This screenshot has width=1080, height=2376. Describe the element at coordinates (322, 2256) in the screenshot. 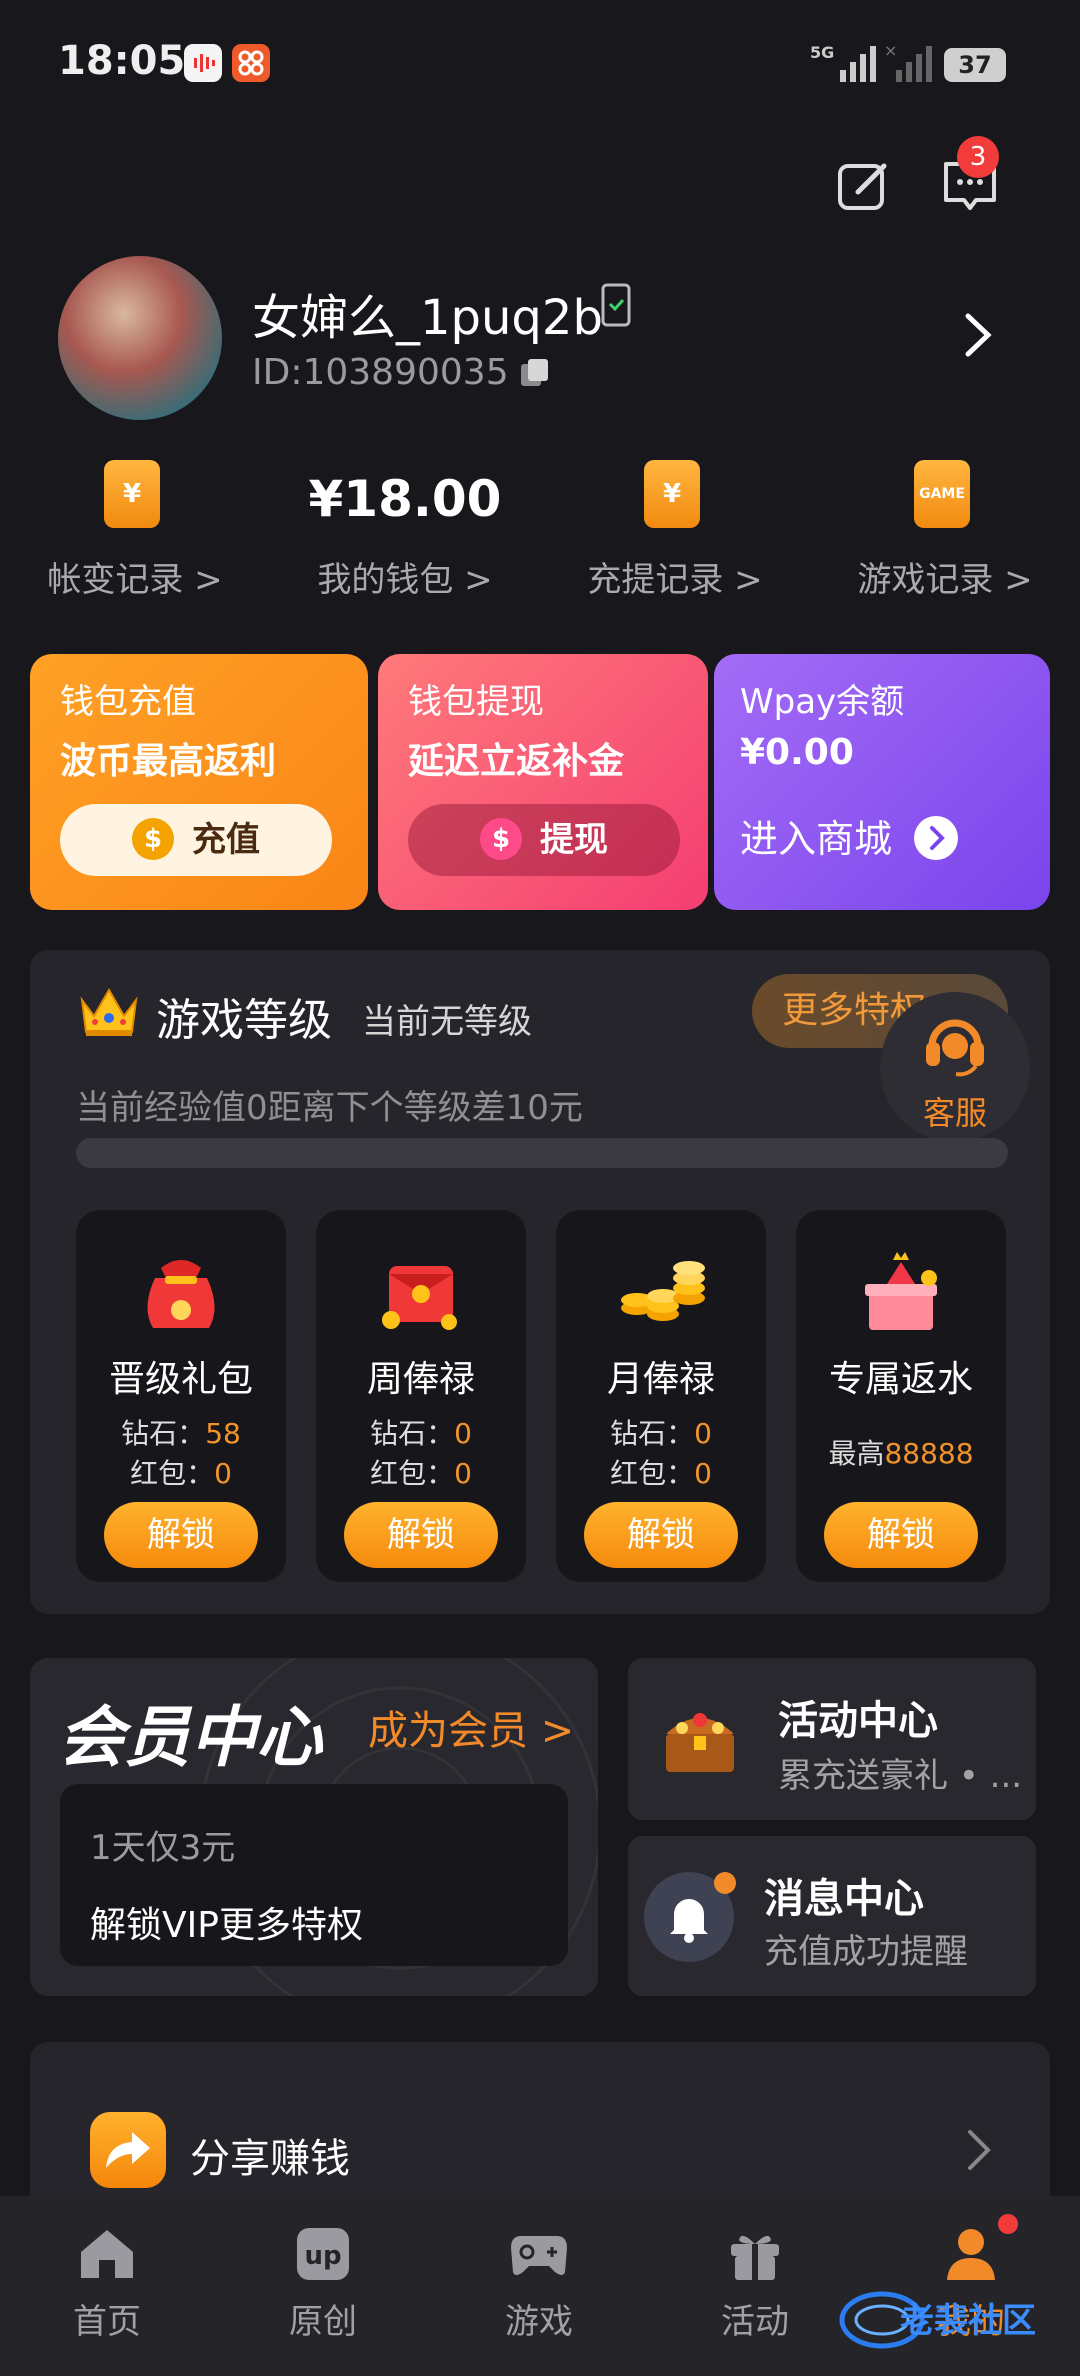

I see `svg-text: up` at that location.